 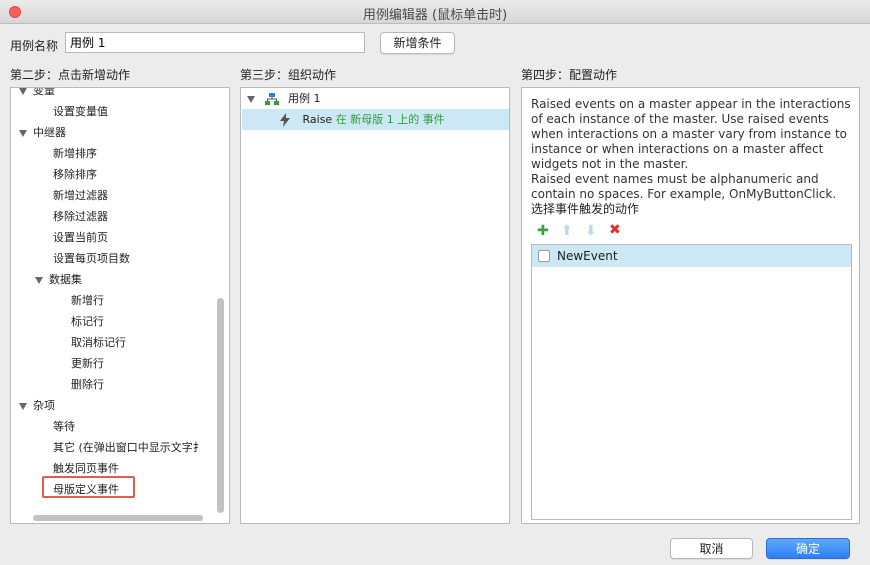 I want to click on ok-button: 确定, so click(x=808, y=548).